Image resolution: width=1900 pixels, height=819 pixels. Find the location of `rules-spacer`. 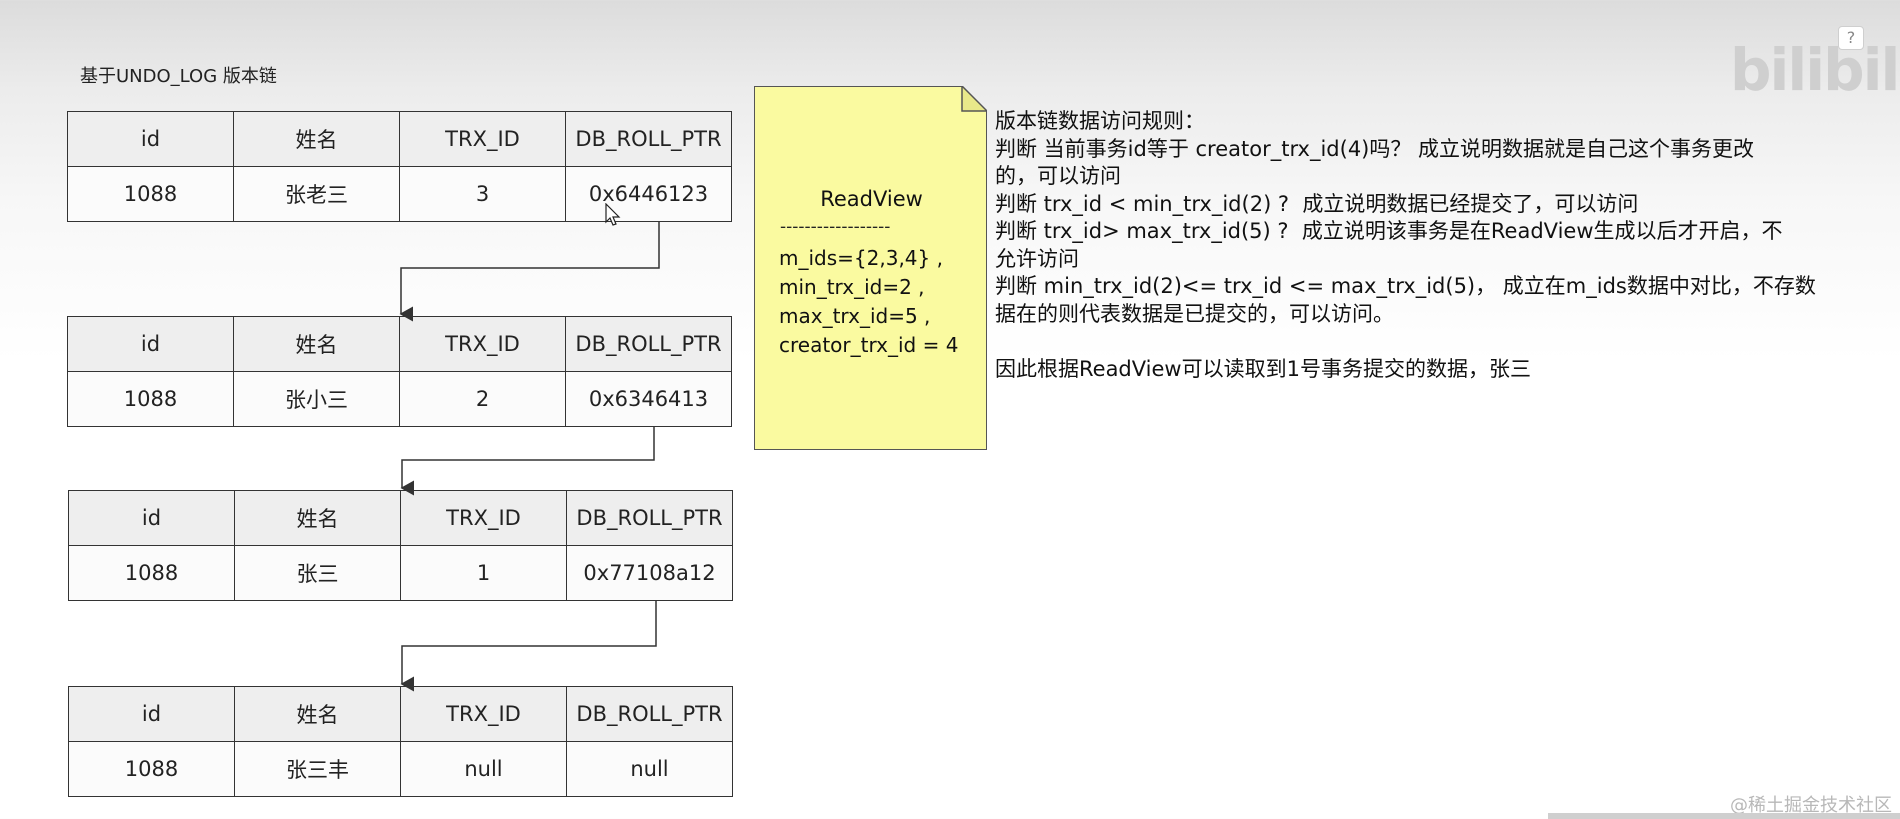

rules-spacer is located at coordinates (1425, 342).